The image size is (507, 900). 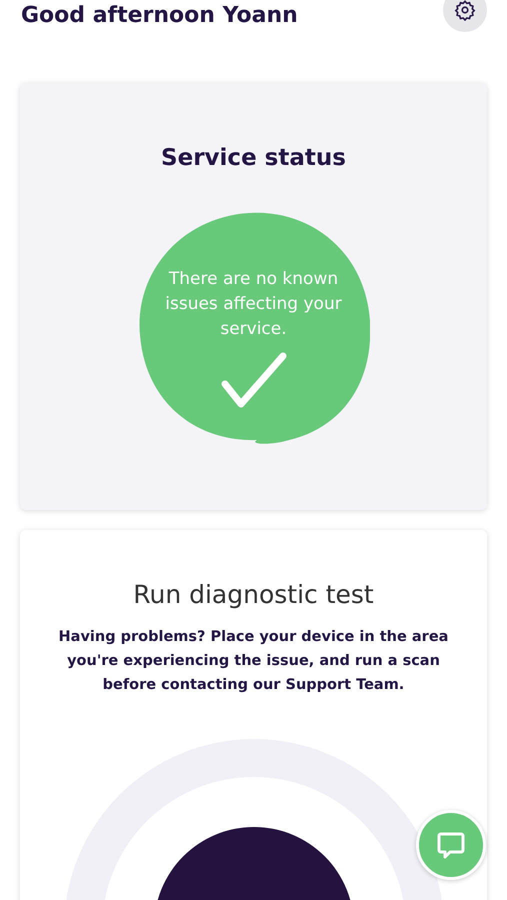 I want to click on settings-icon, so click(x=465, y=10).